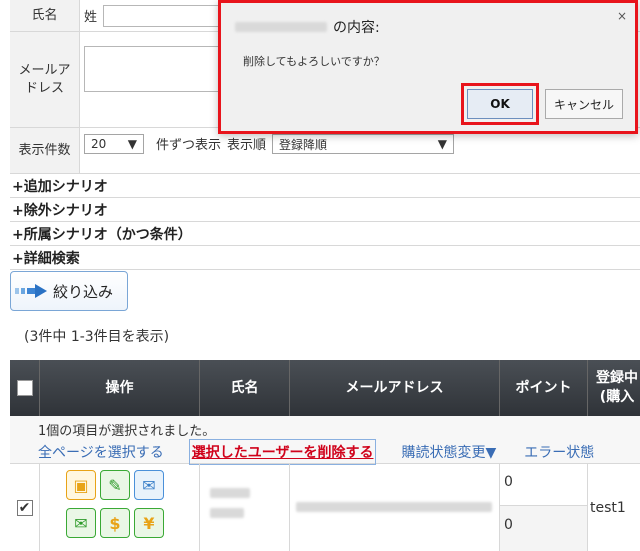 This screenshot has width=640, height=551. I want to click on change-subscription-link: 購読状態変更▼, so click(448, 452).